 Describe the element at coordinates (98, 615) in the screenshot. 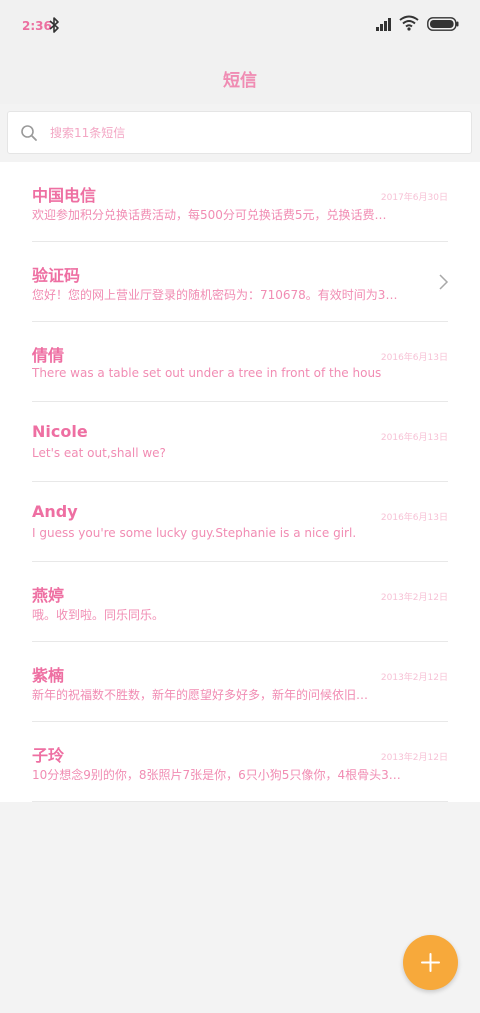

I see `message-preview: 哦。收到啦。同乐同乐。` at that location.